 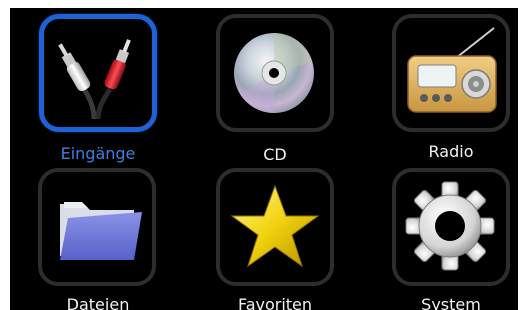 I want to click on menu-label-cd: CD, so click(x=275, y=154).